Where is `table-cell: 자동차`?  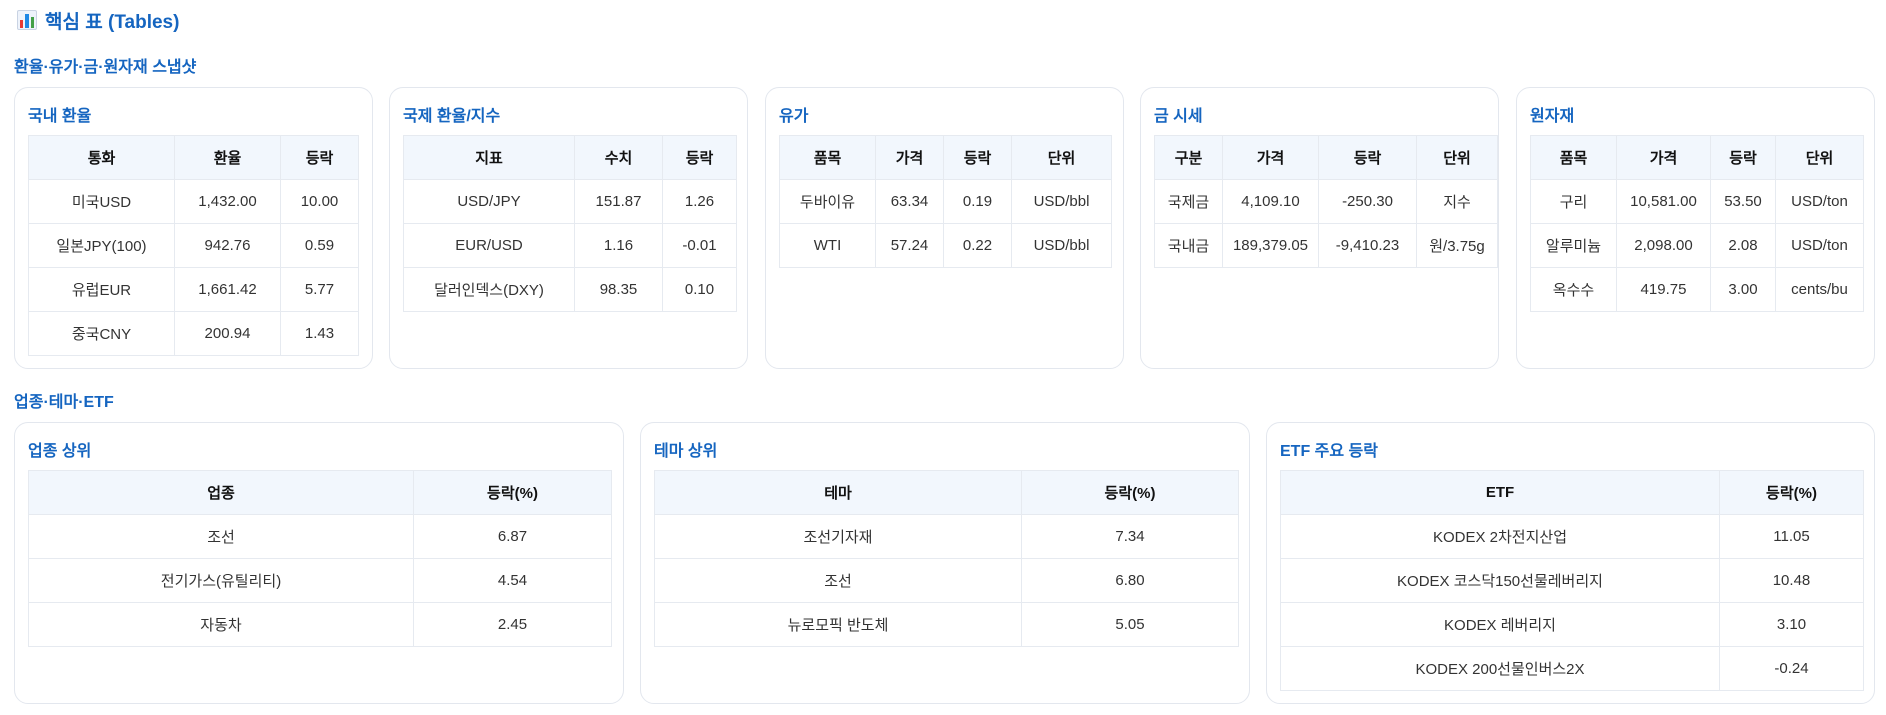
table-cell: 자동차 is located at coordinates (221, 624).